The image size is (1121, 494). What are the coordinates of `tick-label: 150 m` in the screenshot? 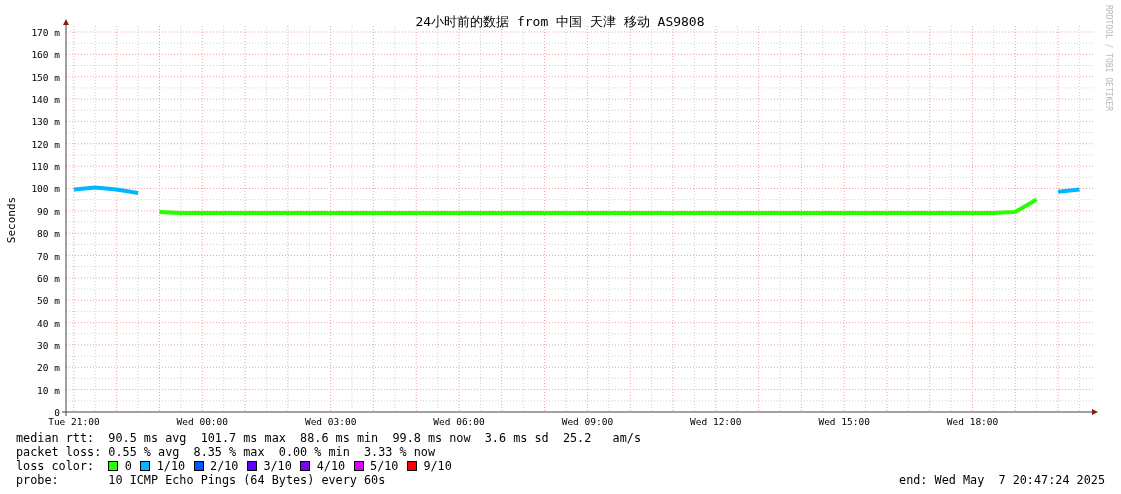 It's located at (45, 77).